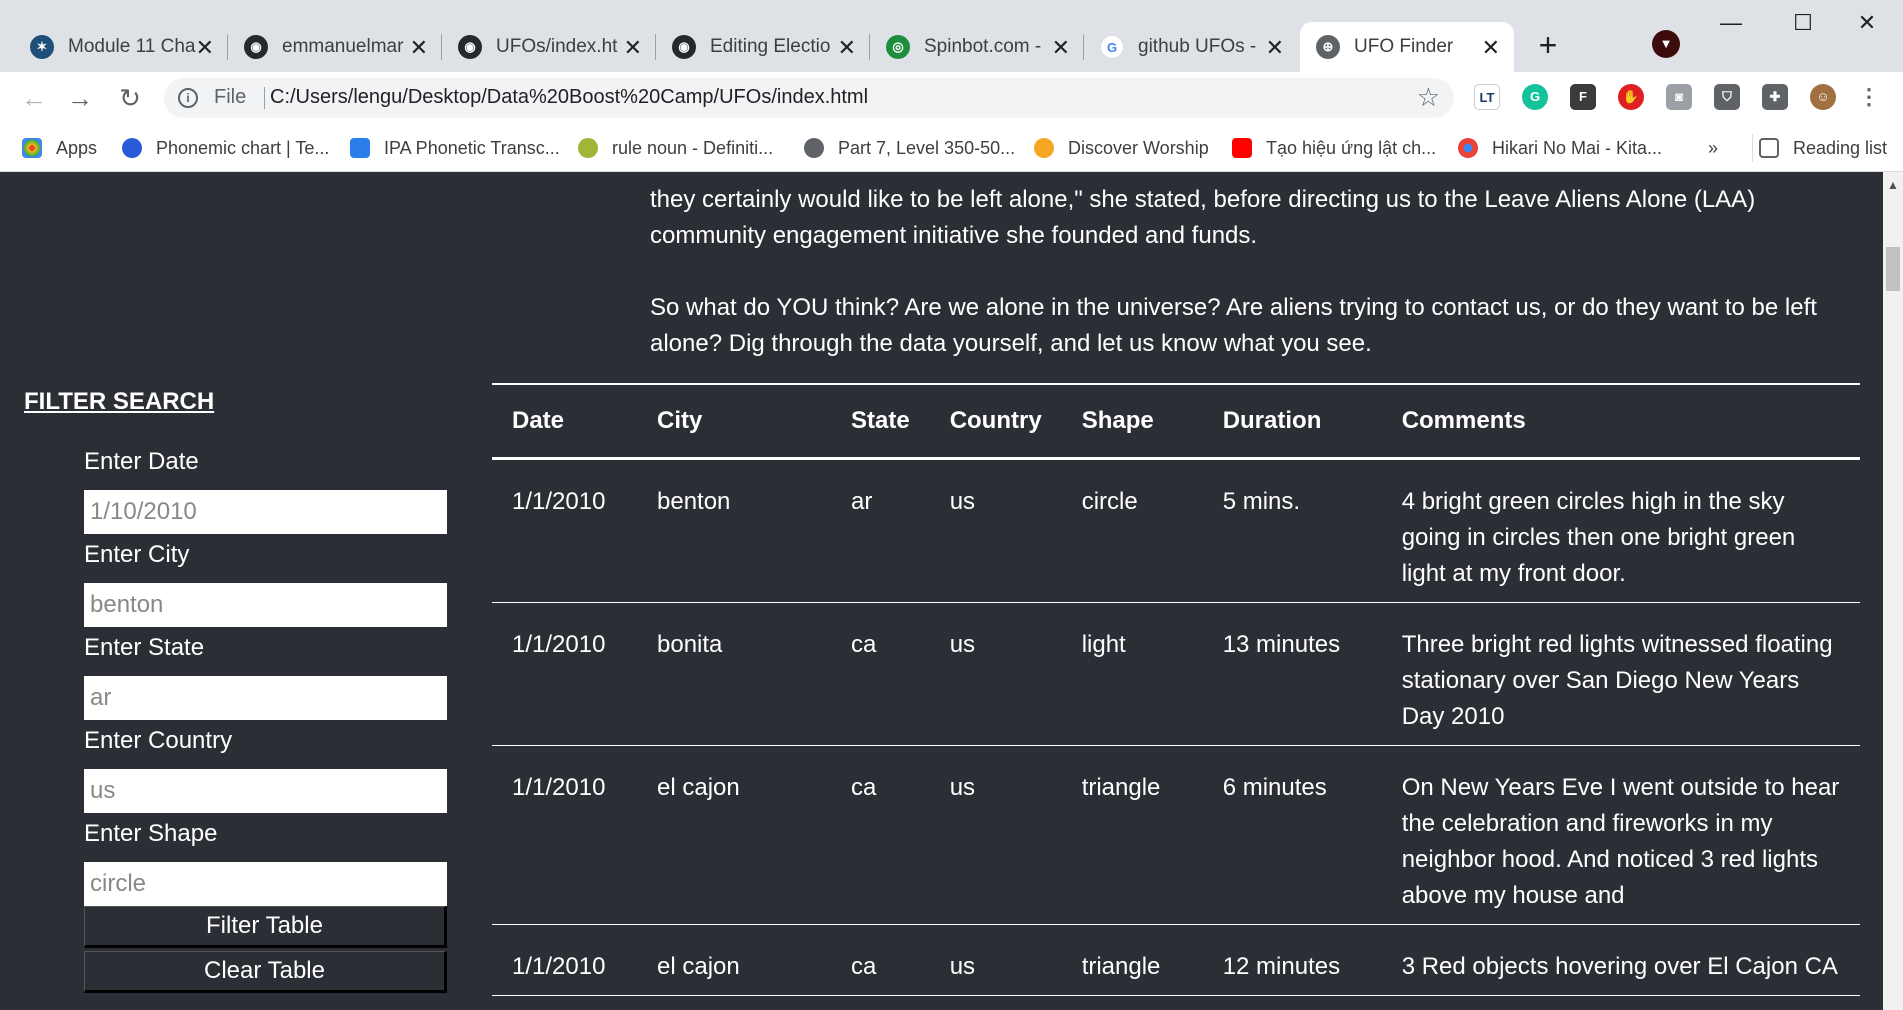 This screenshot has width=1903, height=1010. What do you see at coordinates (698, 966) in the screenshot?
I see `city-cell: el cajon` at bounding box center [698, 966].